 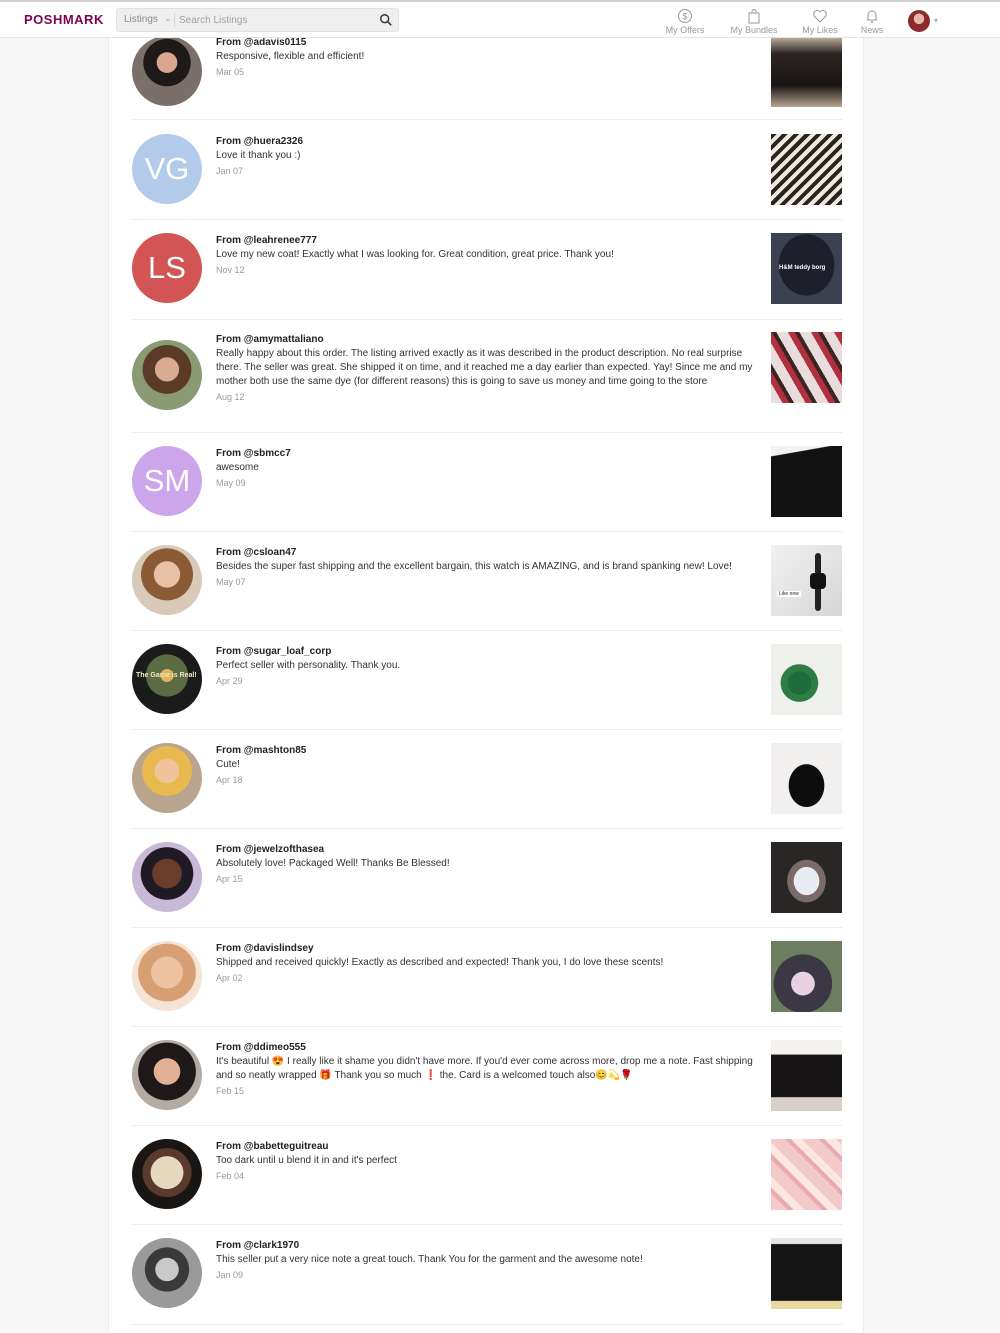 What do you see at coordinates (166, 675) in the screenshot?
I see `avatar-caption: The Game is Real!` at bounding box center [166, 675].